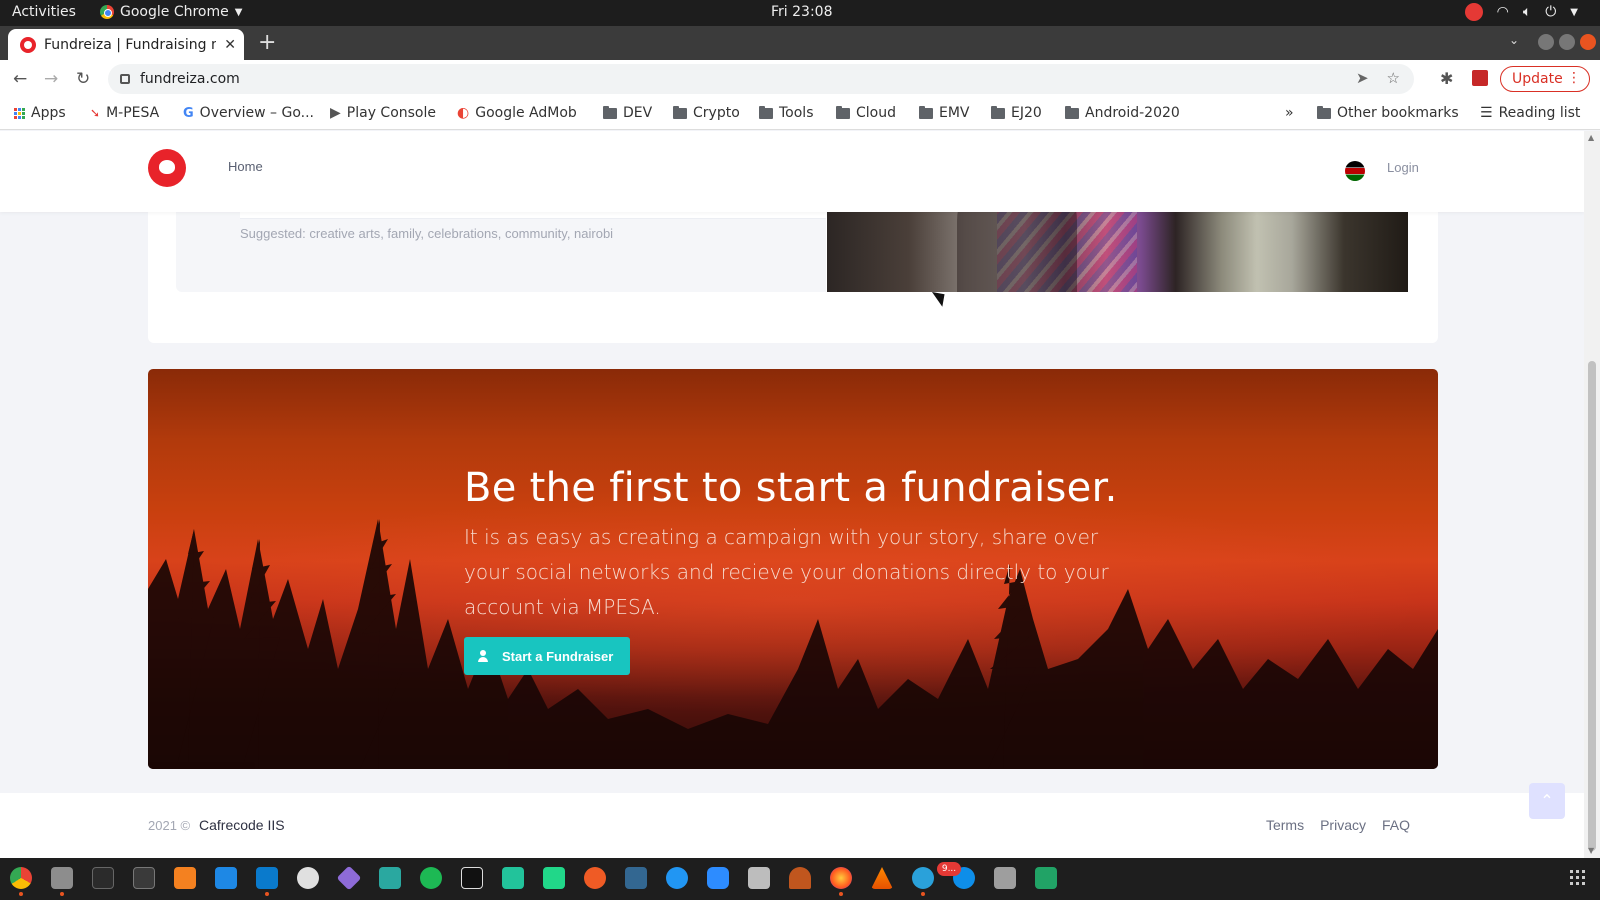 This screenshot has height=900, width=1600. What do you see at coordinates (126, 44) in the screenshot?
I see `browser-tab: Fundreiza | Fundraising m ✕` at bounding box center [126, 44].